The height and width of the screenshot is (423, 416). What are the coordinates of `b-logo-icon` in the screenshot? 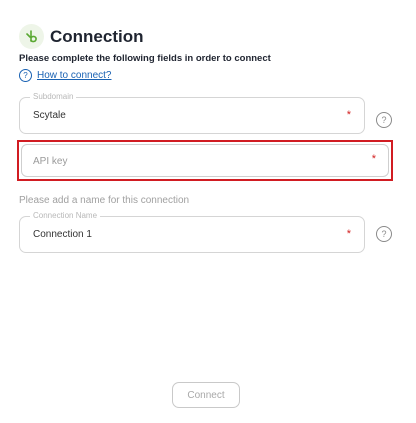 It's located at (31, 36).